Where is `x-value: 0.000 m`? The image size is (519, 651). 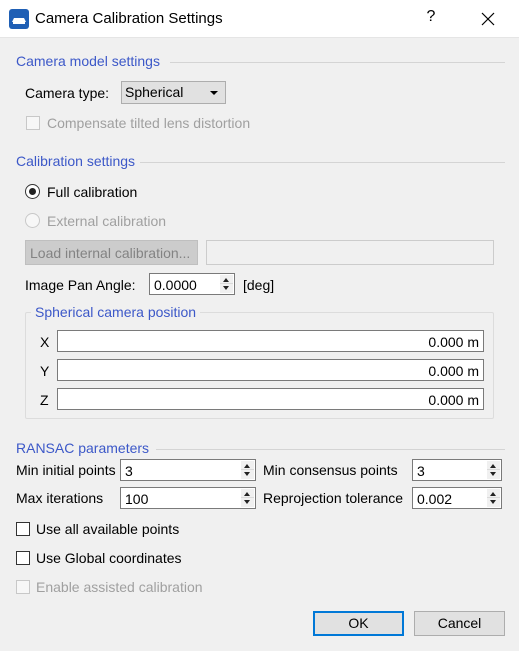
x-value: 0.000 m is located at coordinates (453, 342).